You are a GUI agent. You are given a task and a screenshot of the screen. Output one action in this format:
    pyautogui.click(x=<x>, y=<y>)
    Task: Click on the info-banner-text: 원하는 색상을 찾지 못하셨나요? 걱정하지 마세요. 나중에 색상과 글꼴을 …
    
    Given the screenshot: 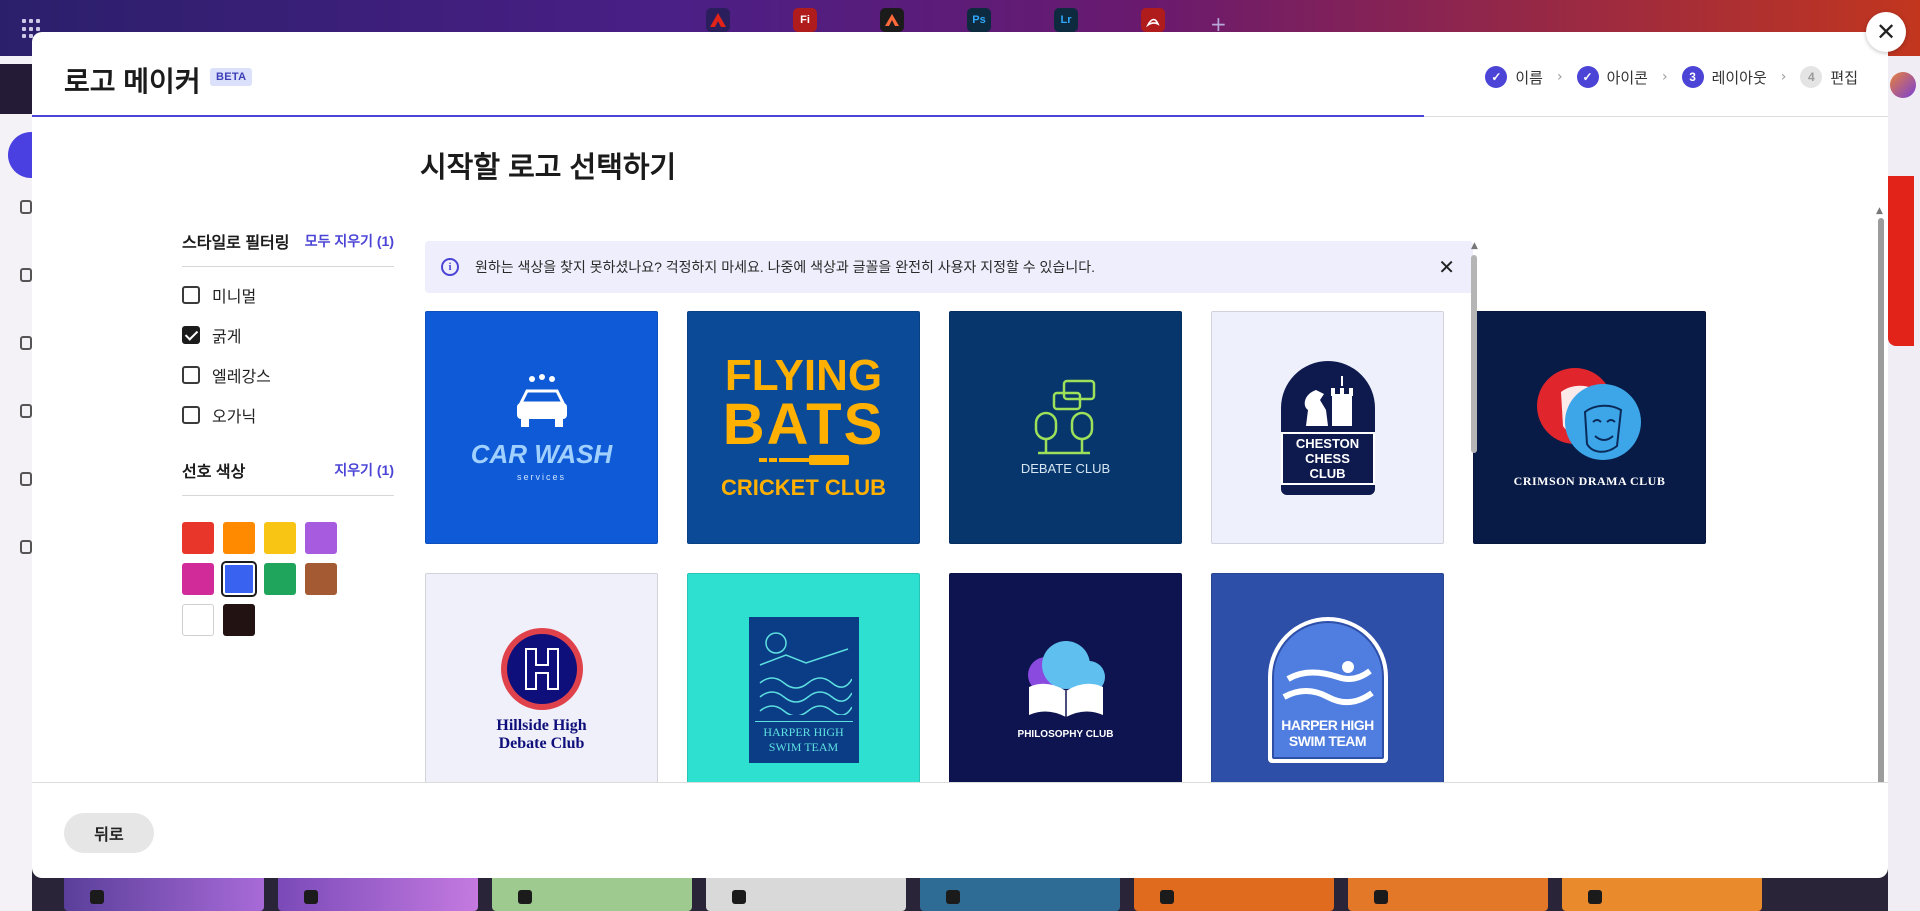 What is the action you would take?
    pyautogui.click(x=785, y=267)
    